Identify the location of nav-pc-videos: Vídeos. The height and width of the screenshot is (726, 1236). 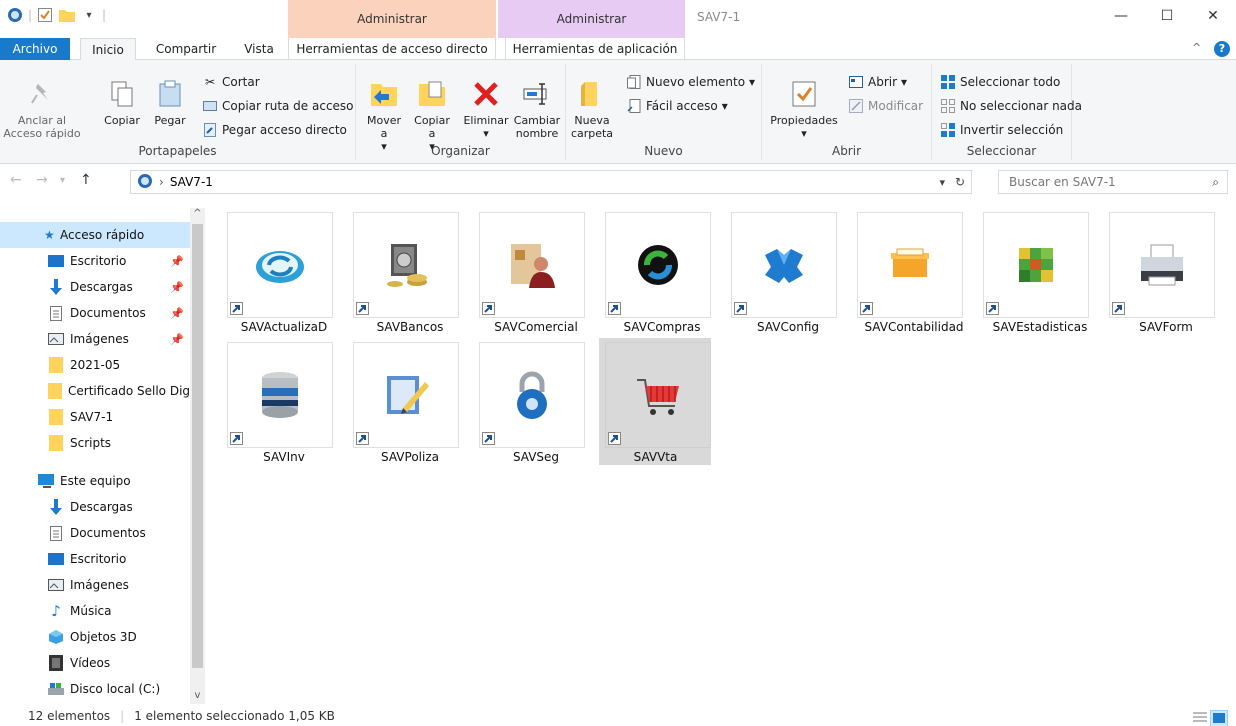
(95, 663).